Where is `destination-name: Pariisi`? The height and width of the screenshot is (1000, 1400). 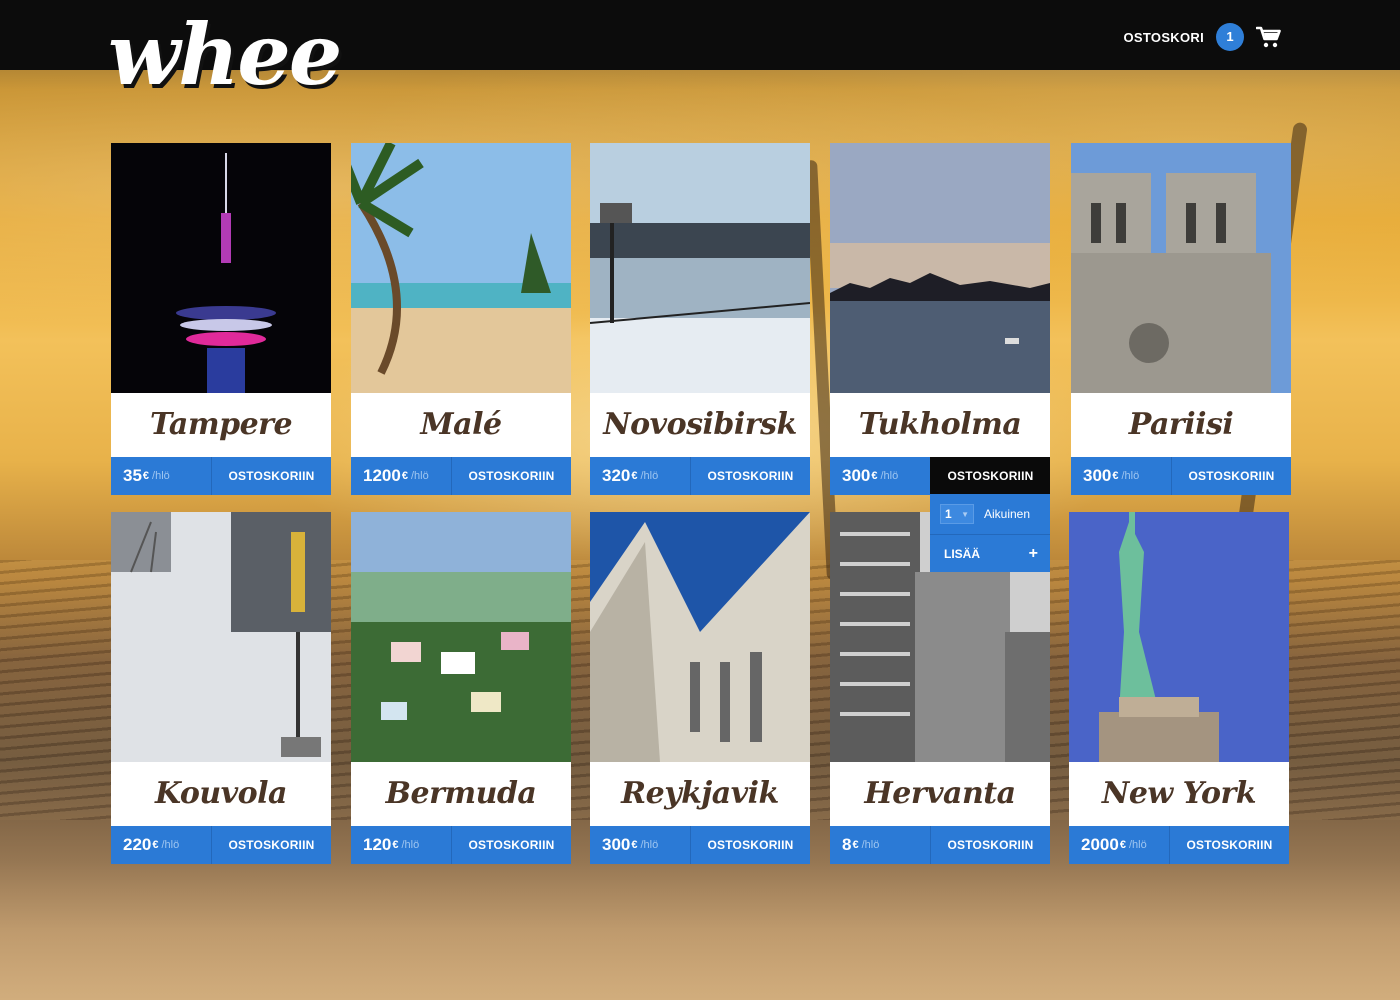
destination-name: Pariisi is located at coordinates (1181, 424).